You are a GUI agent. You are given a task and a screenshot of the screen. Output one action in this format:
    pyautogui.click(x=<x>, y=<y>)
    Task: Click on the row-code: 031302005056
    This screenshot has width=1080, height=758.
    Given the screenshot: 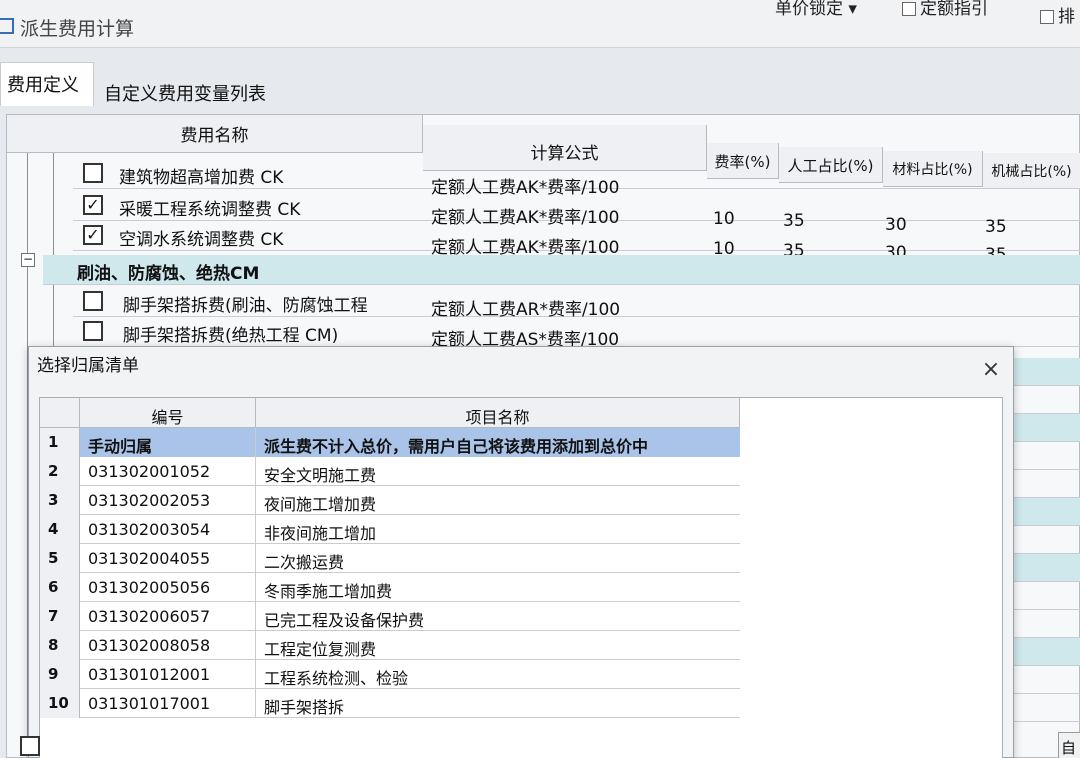 What is the action you would take?
    pyautogui.click(x=168, y=587)
    